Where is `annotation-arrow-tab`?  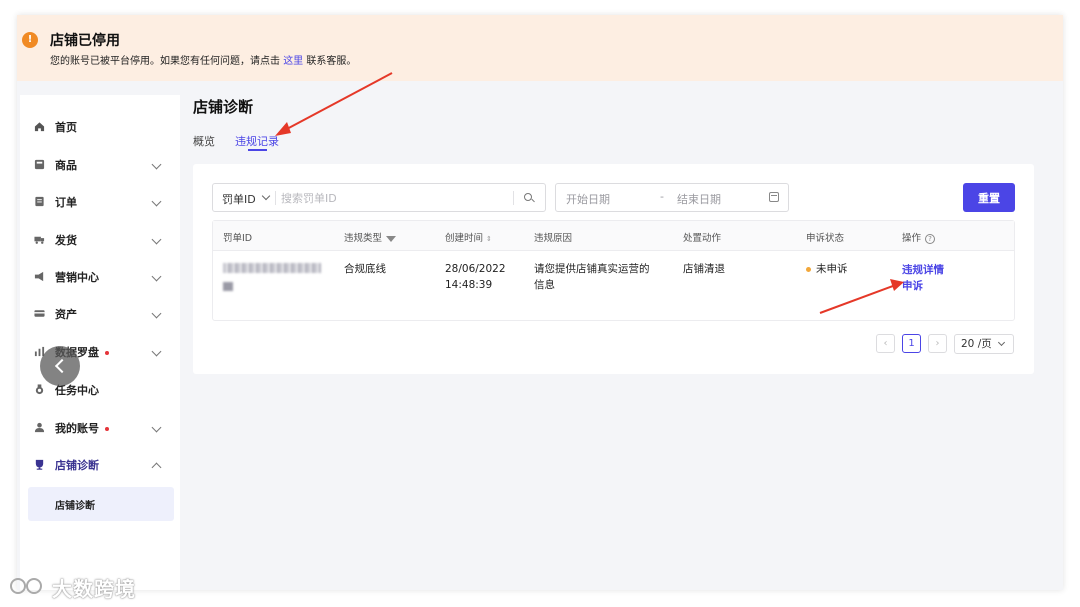
annotation-arrow-tab is located at coordinates (334, 104).